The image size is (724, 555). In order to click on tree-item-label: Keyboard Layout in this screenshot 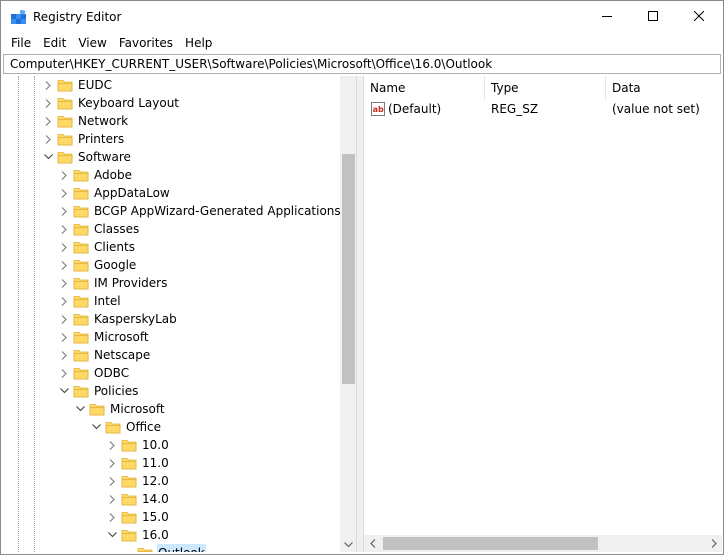, I will do `click(129, 103)`.